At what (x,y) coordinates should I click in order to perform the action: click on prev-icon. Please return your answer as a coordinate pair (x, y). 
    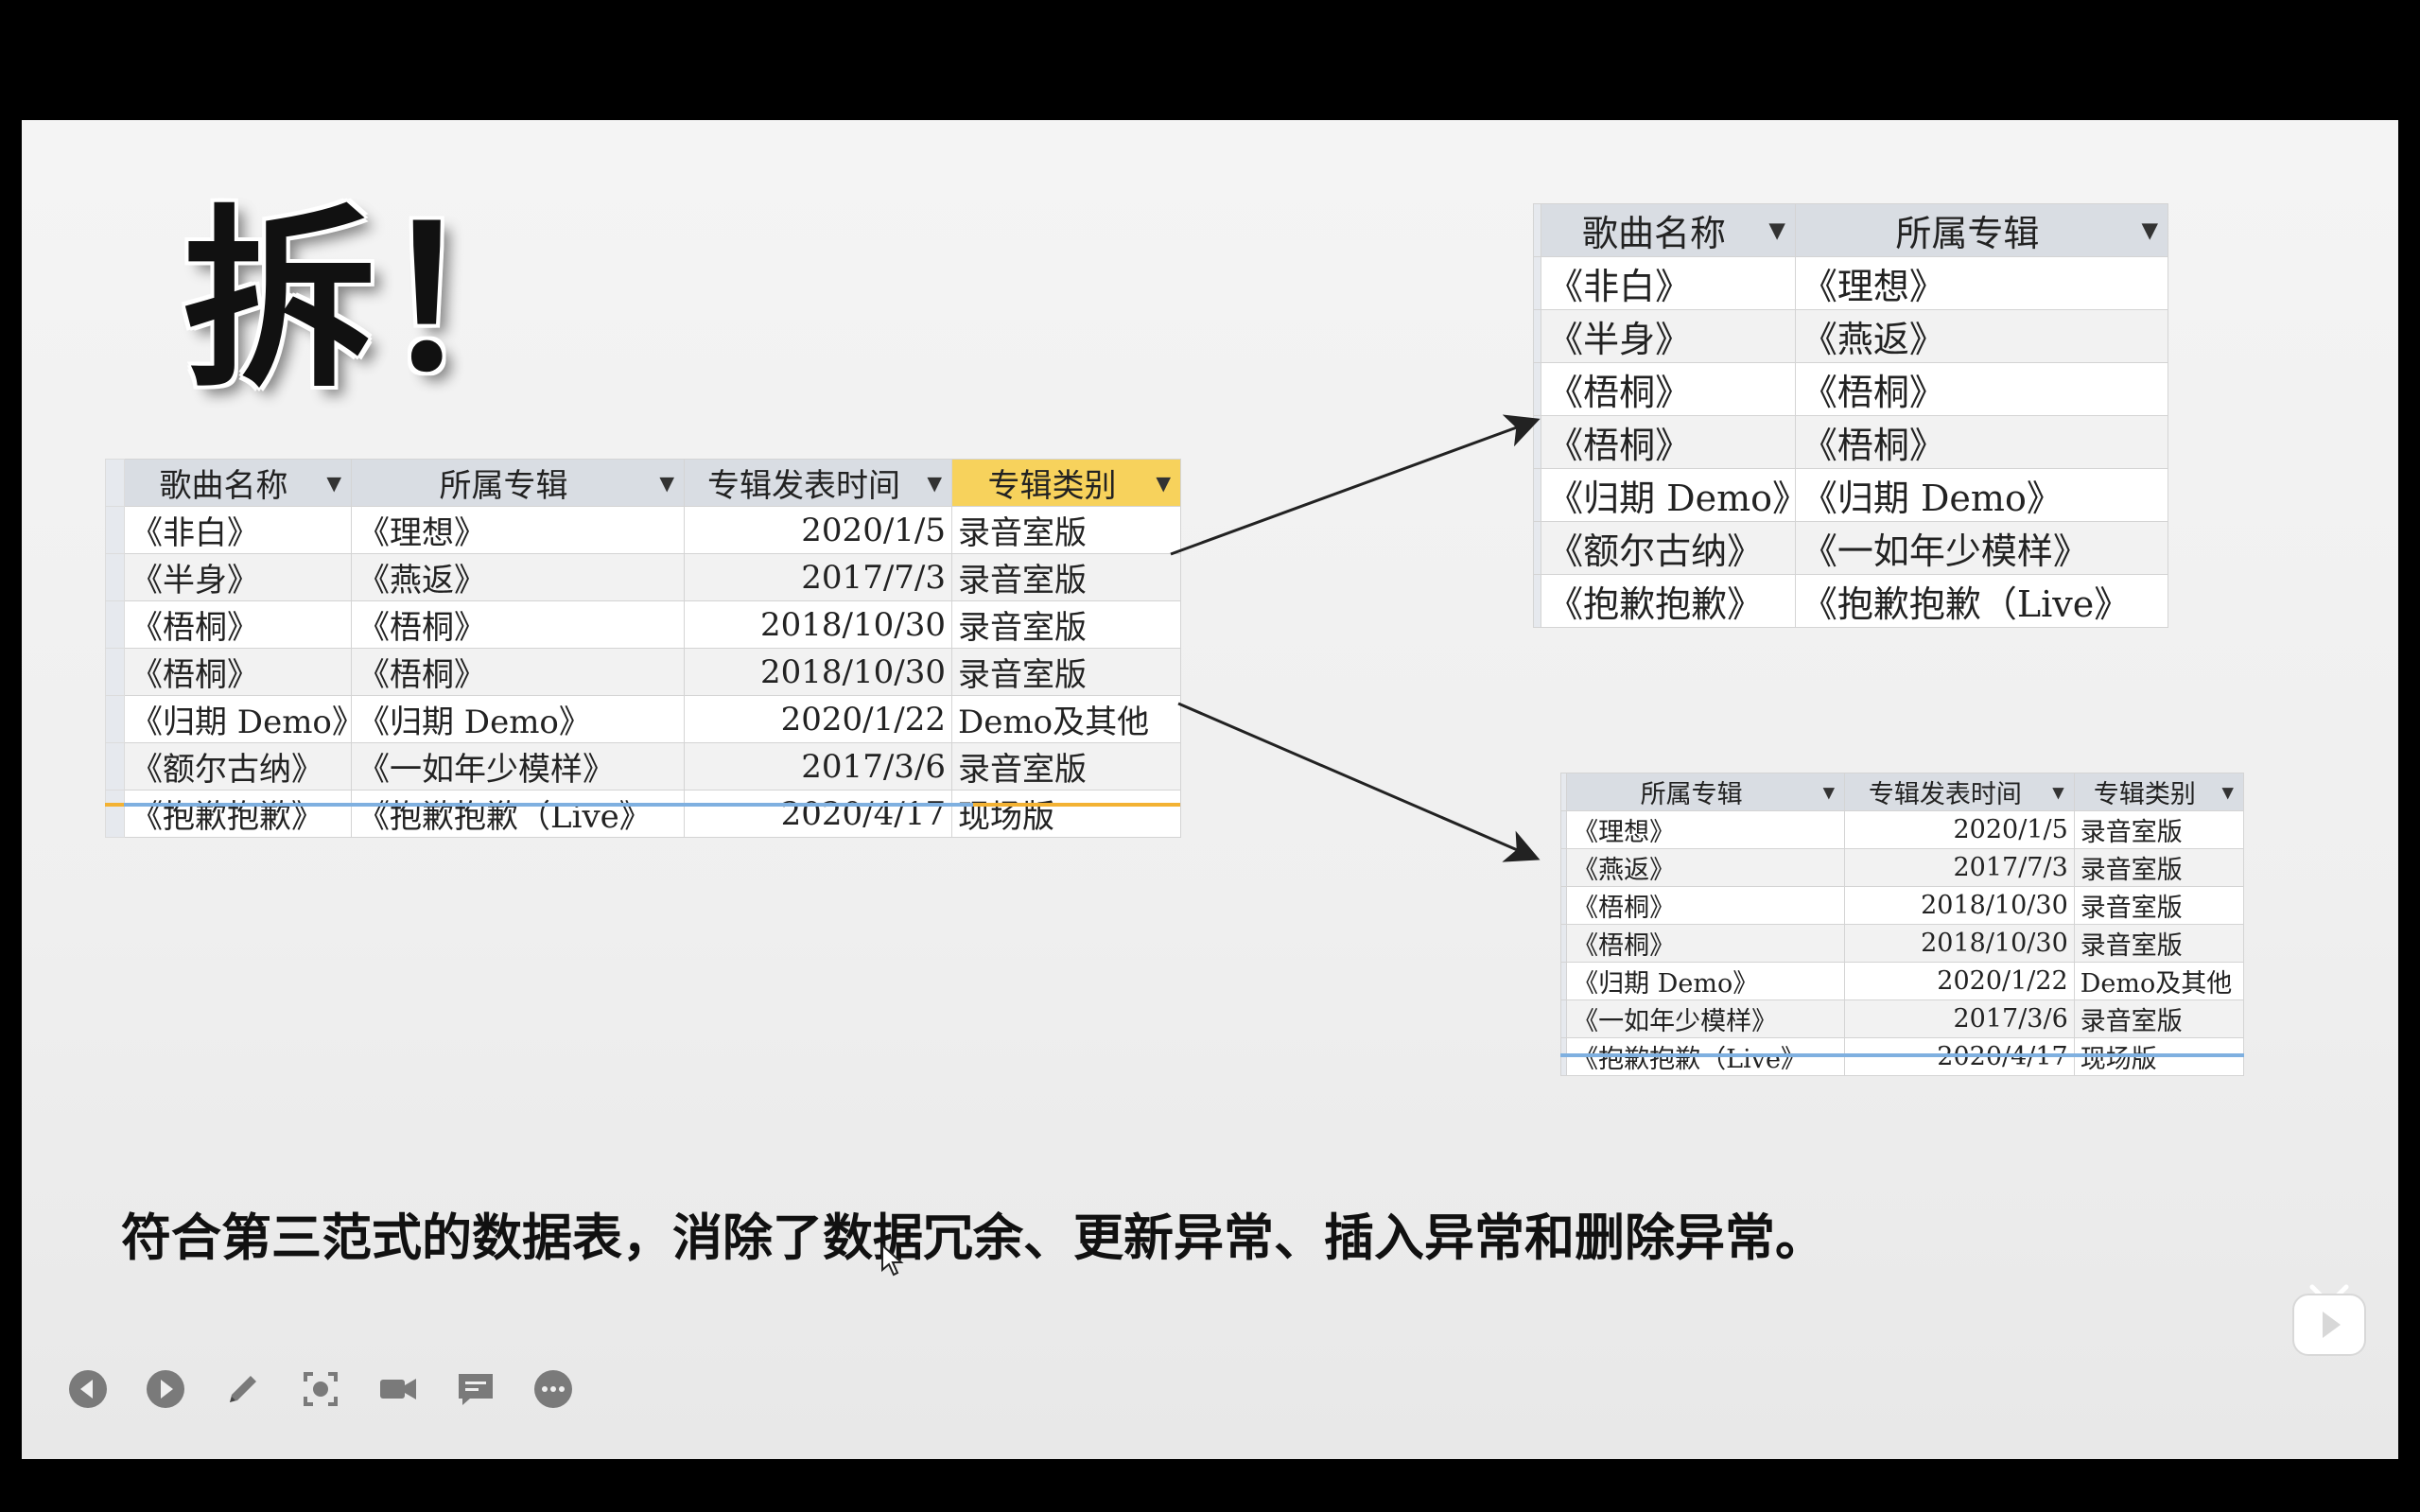
    Looking at the image, I should click on (88, 1389).